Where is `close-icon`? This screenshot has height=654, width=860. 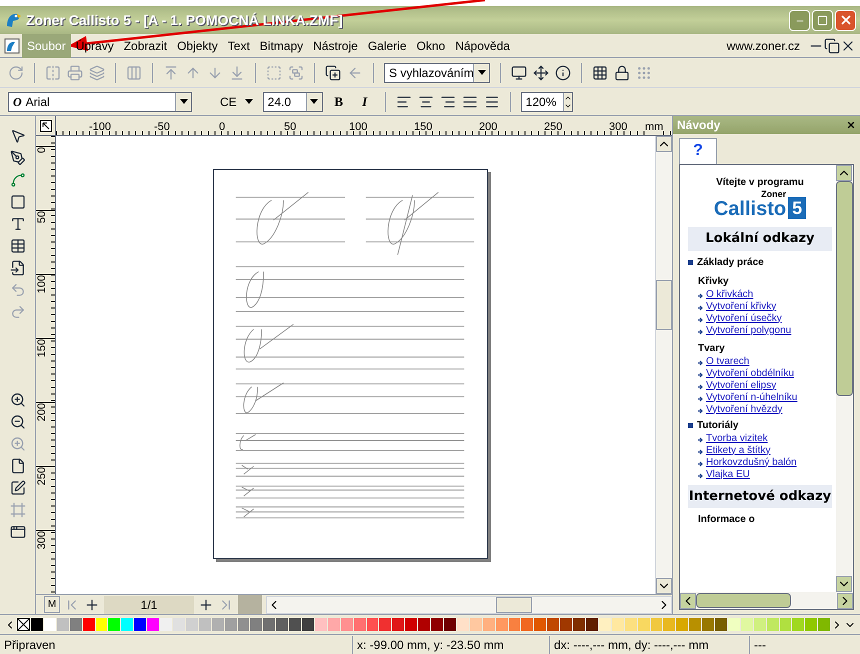
close-icon is located at coordinates (851, 125).